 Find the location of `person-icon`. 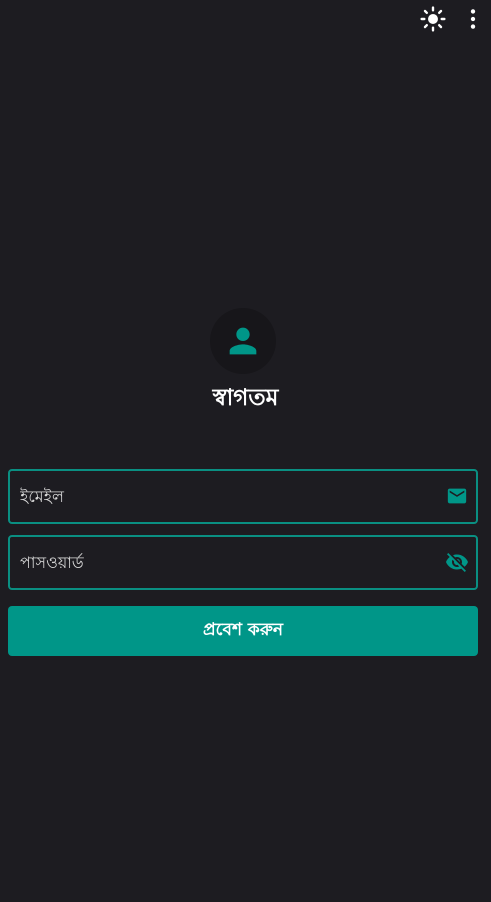

person-icon is located at coordinates (243, 341).